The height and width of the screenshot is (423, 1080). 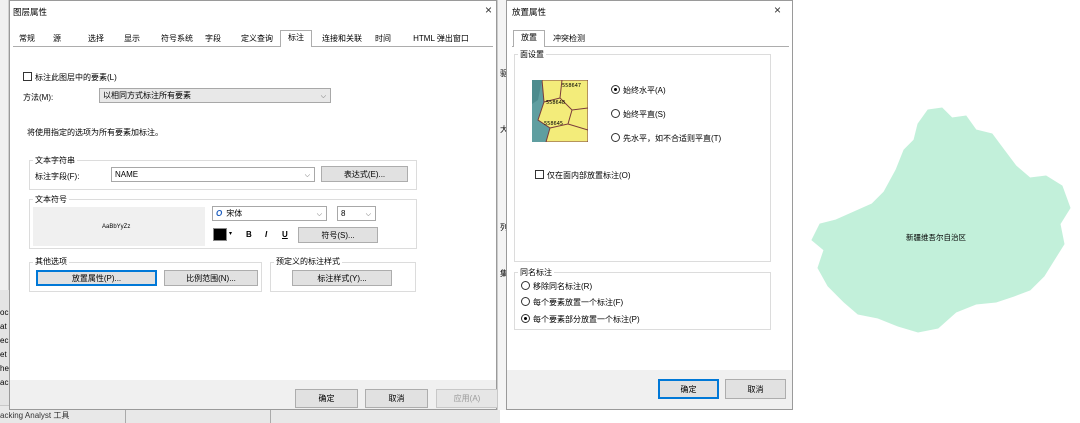 What do you see at coordinates (285, 234) in the screenshot?
I see `underline-button: U` at bounding box center [285, 234].